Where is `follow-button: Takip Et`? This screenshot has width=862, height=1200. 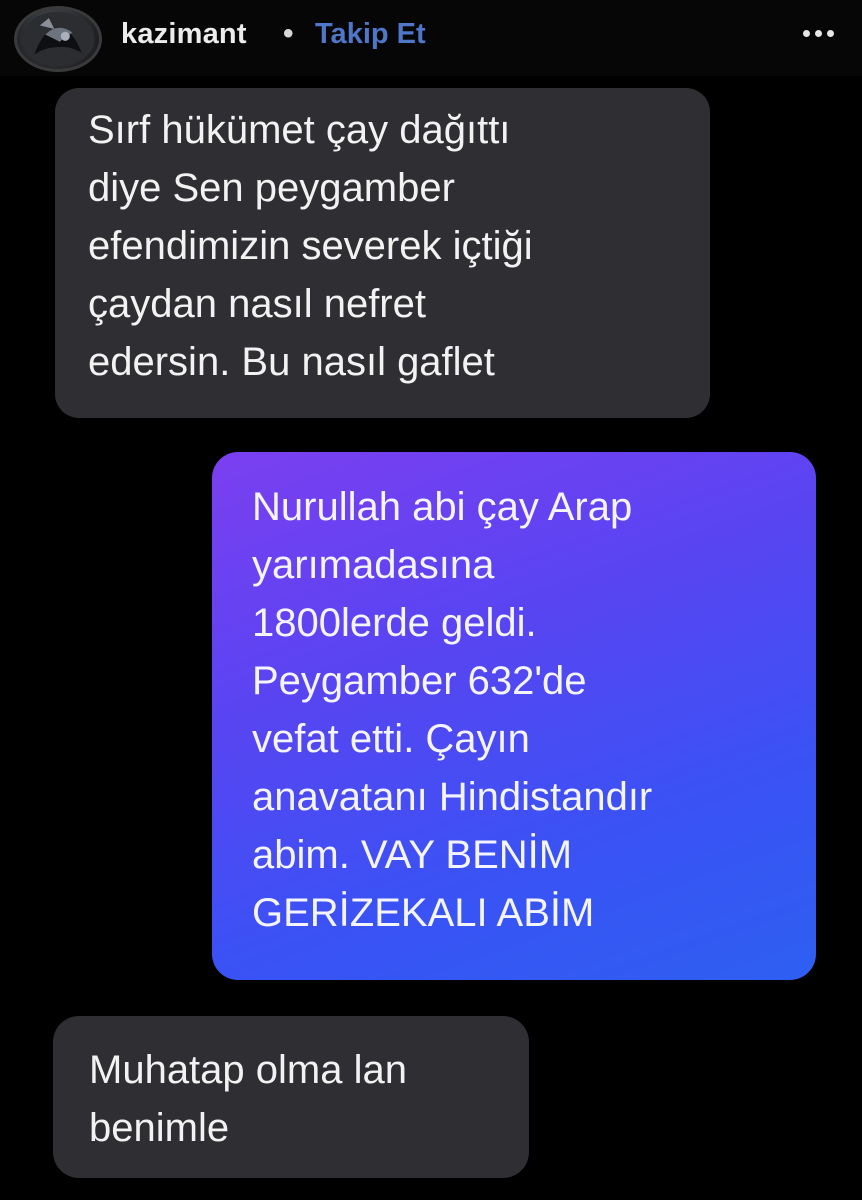
follow-button: Takip Et is located at coordinates (370, 34).